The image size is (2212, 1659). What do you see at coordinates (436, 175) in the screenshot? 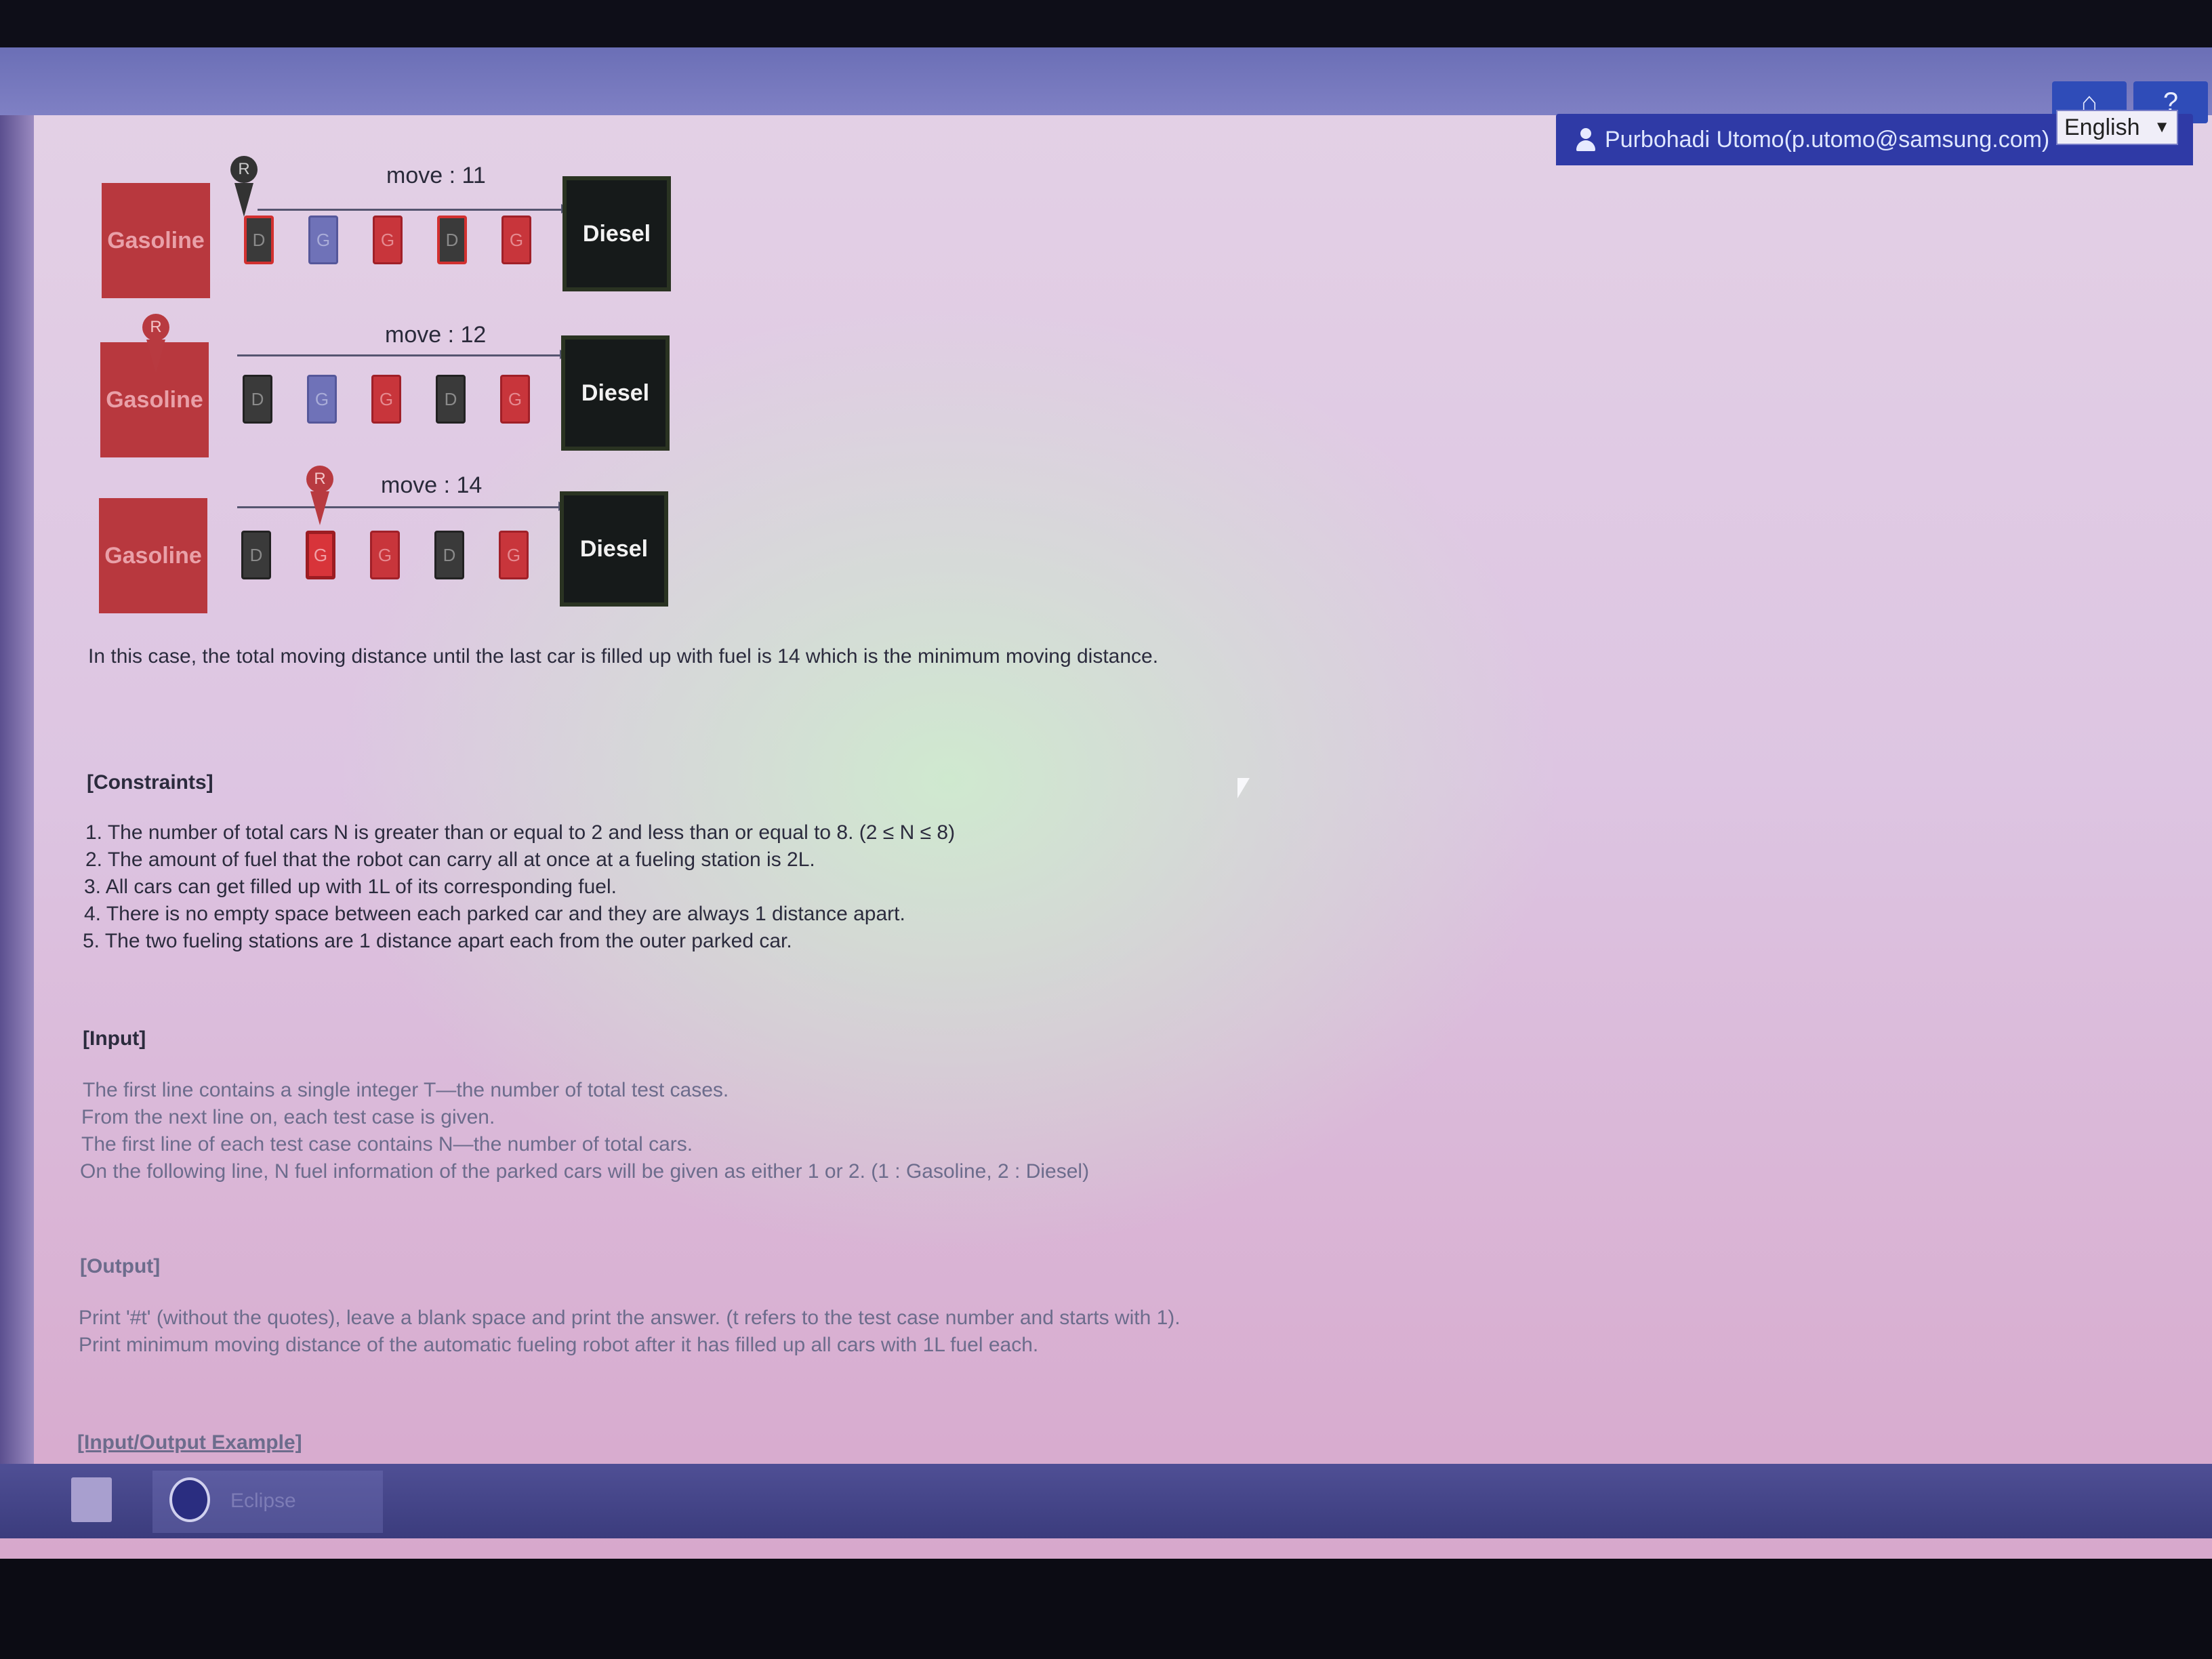
I see `move-label: move : 11` at bounding box center [436, 175].